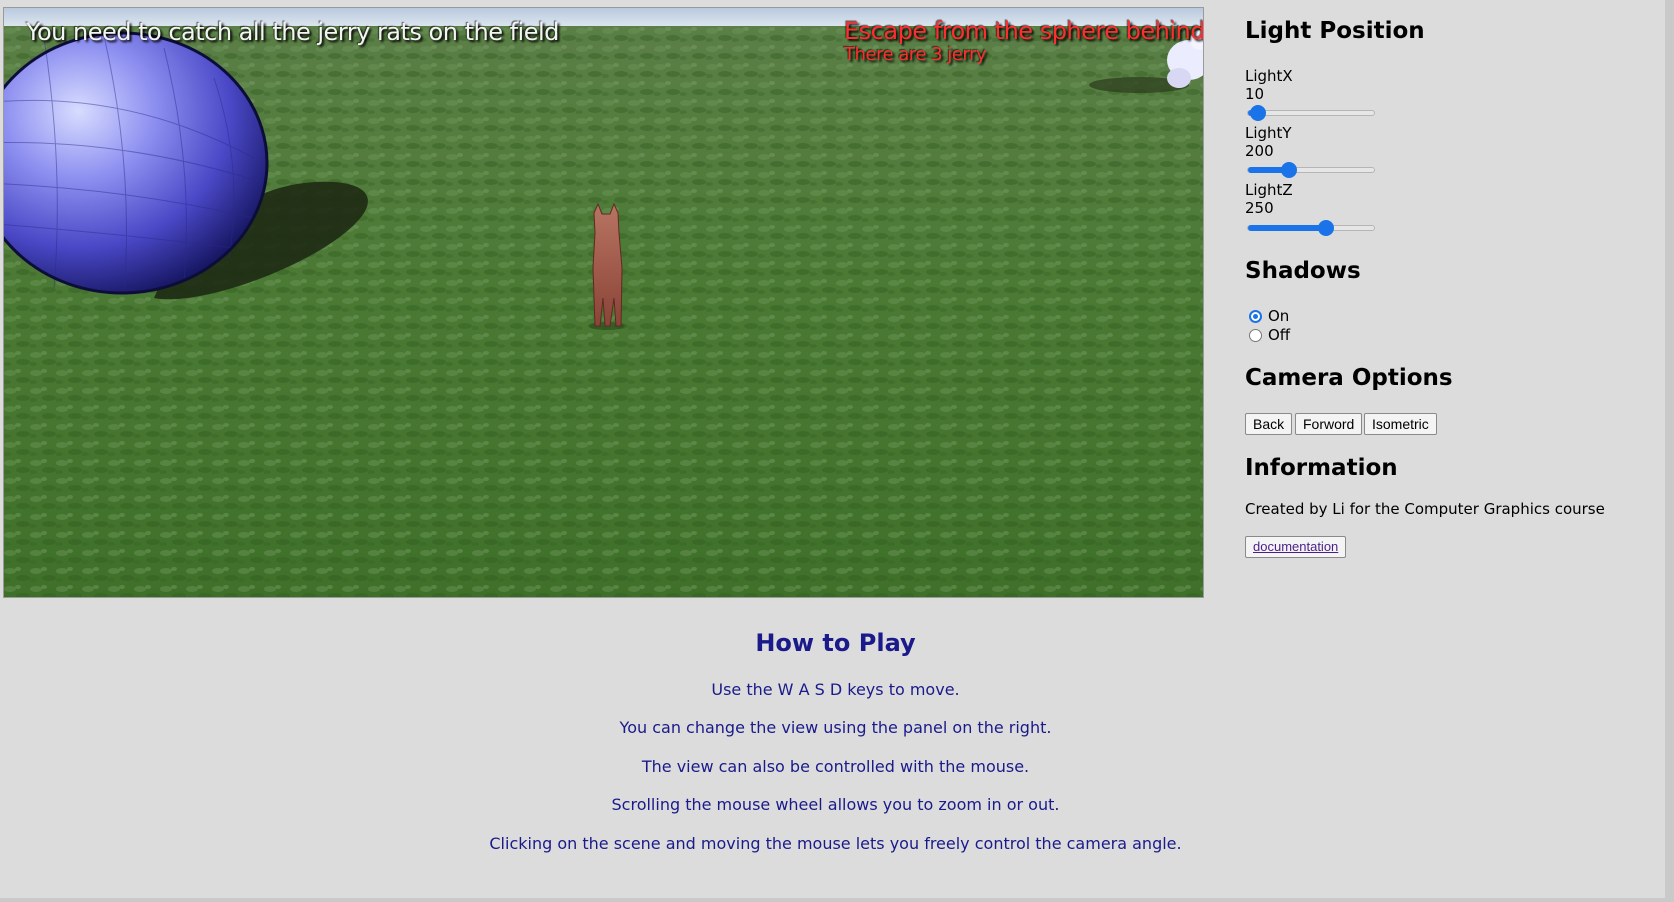 Image resolution: width=1674 pixels, height=902 pixels. What do you see at coordinates (1400, 424) in the screenshot?
I see `camera-isometric-button: Isometric` at bounding box center [1400, 424].